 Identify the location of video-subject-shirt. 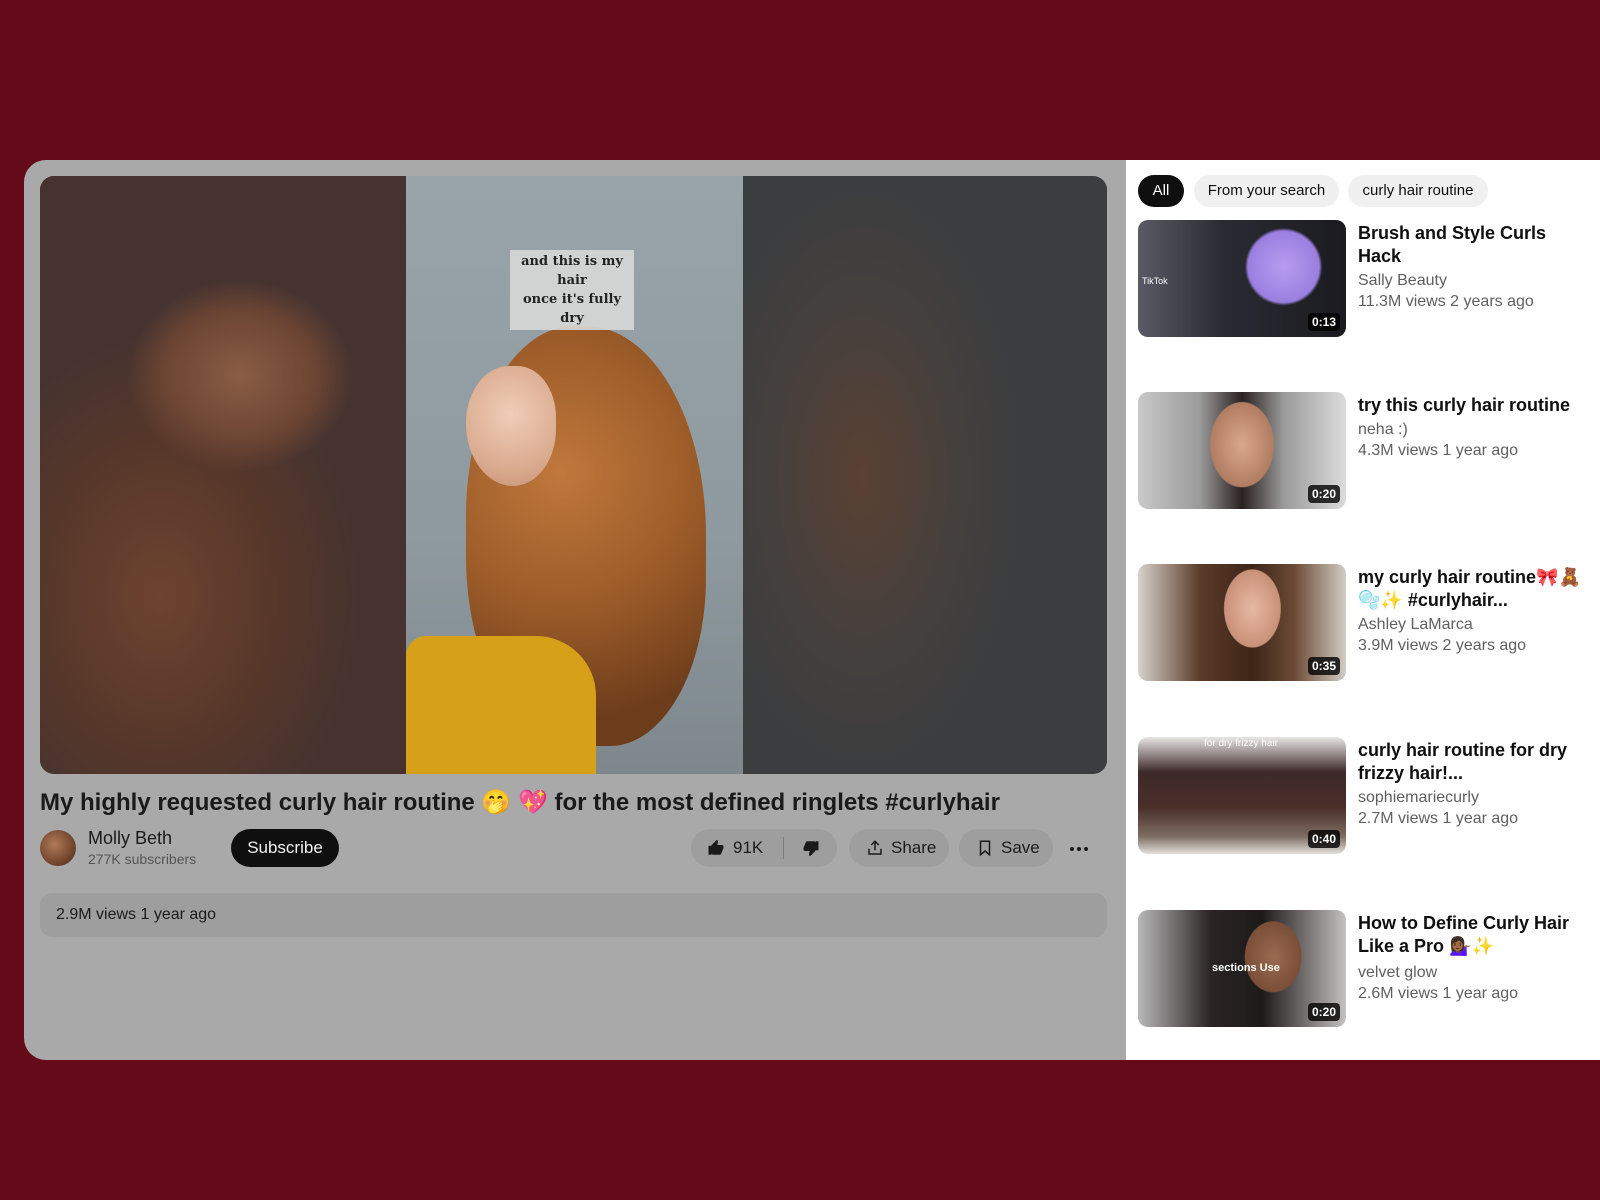
(501, 705).